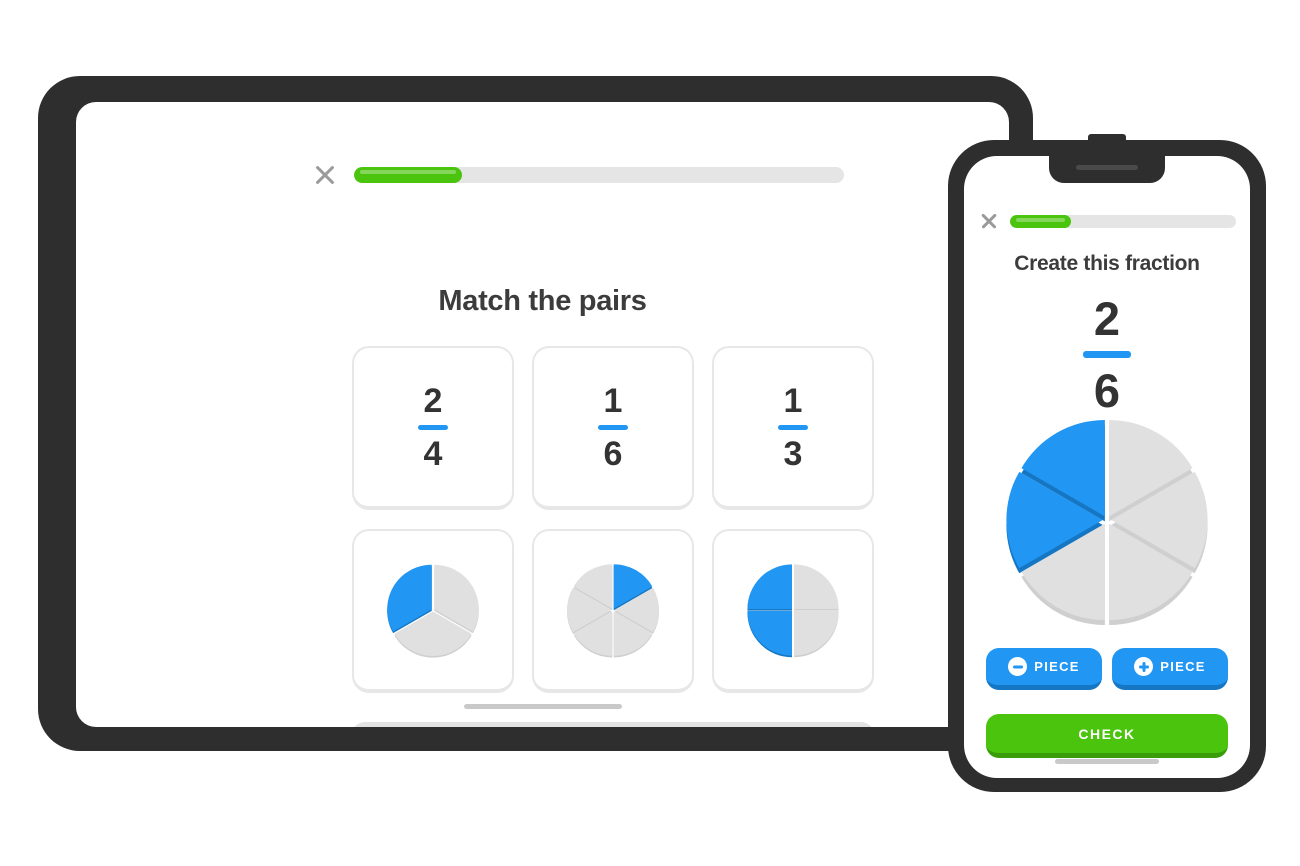 The image size is (1300, 866). I want to click on plus-piece-label: PIECE, so click(1183, 666).